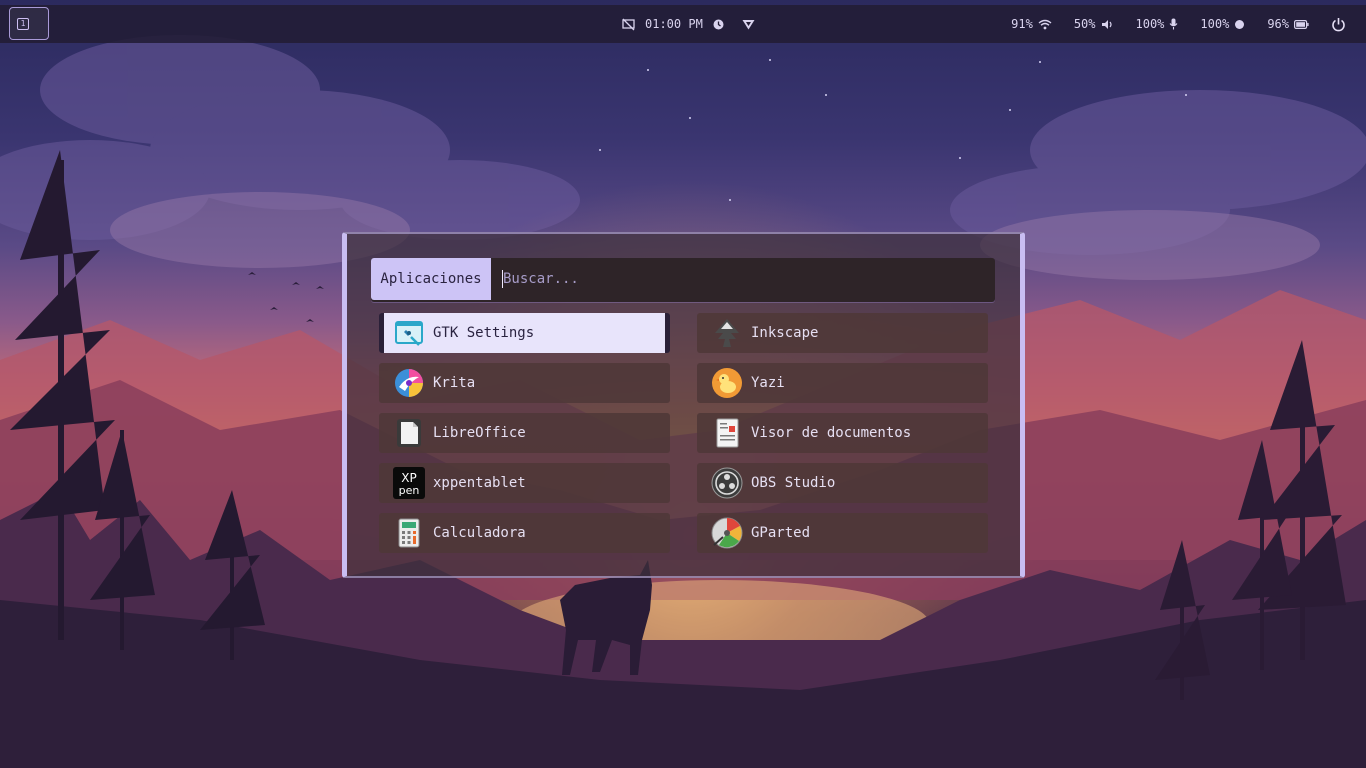 Image resolution: width=1366 pixels, height=768 pixels. Describe the element at coordinates (842, 483) in the screenshot. I see `app-item-obs-studio: OBS Studio` at that location.